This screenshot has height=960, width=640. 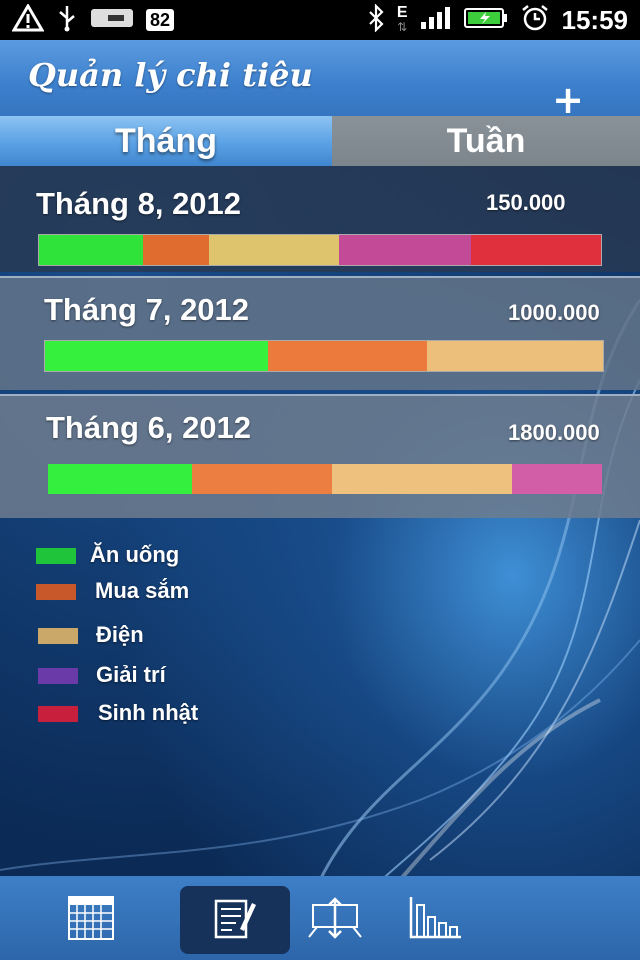 What do you see at coordinates (149, 427) in the screenshot?
I see `month-label: Tháng 6, 2012` at bounding box center [149, 427].